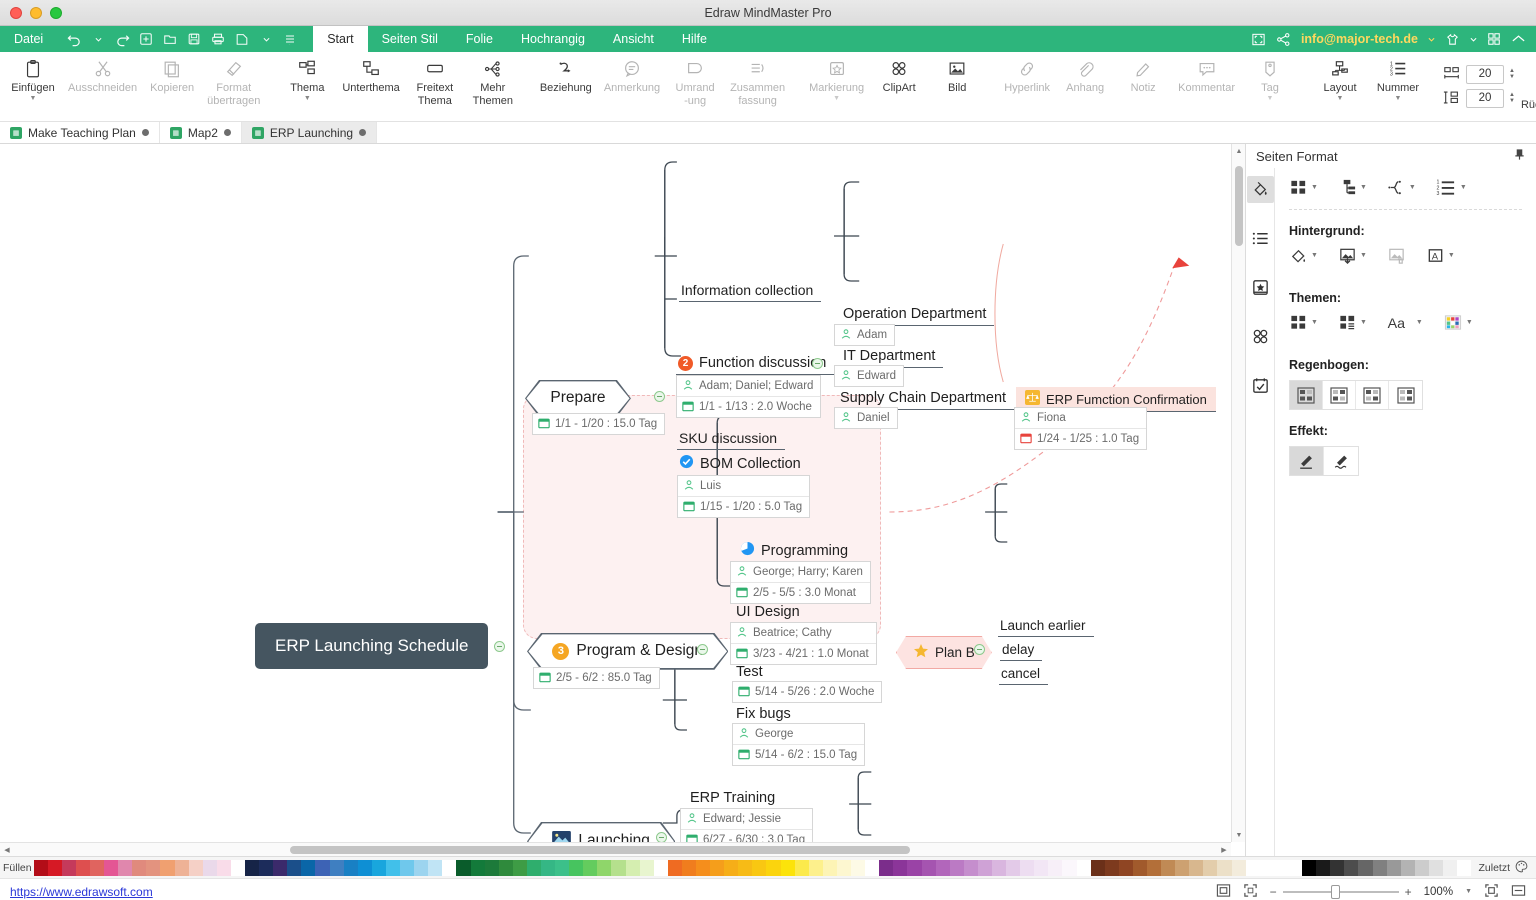 The width and height of the screenshot is (1536, 900). What do you see at coordinates (1024, 675) in the screenshot?
I see `node-cancel: cancel` at bounding box center [1024, 675].